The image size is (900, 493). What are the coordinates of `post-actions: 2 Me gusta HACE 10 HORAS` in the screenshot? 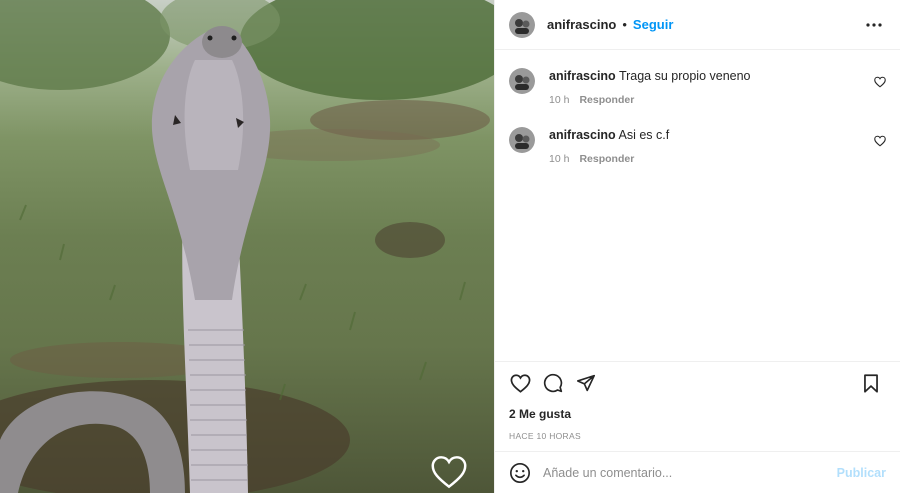 It's located at (697, 406).